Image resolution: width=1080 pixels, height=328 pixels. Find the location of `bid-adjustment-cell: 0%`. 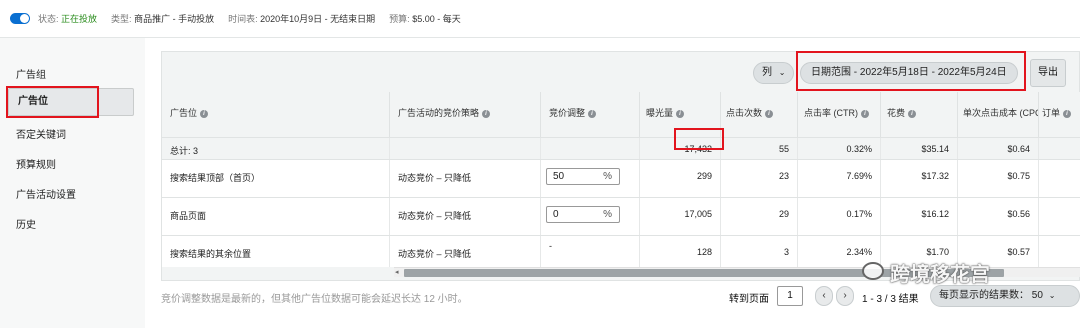

bid-adjustment-cell: 0% is located at coordinates (590, 216).